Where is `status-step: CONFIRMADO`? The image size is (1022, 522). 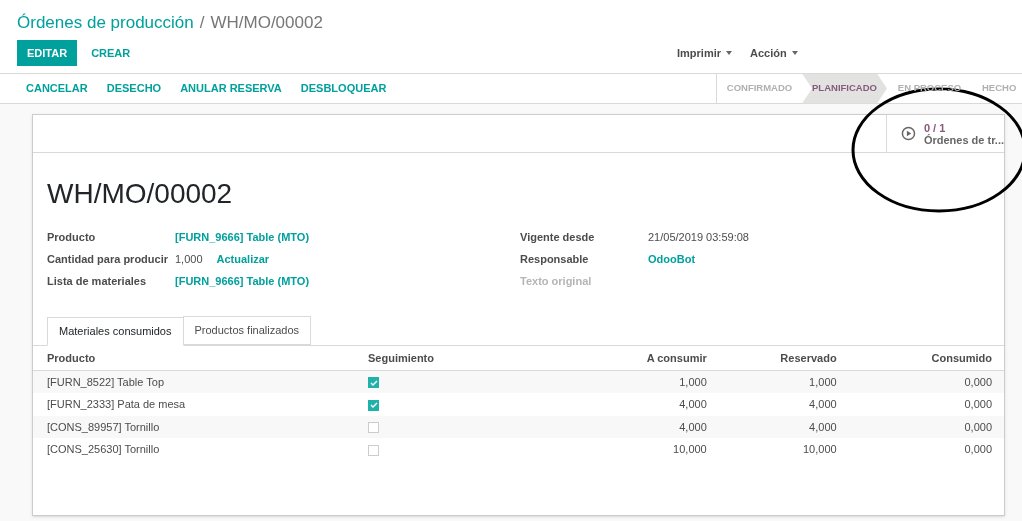
status-step: CONFIRMADO is located at coordinates (759, 88).